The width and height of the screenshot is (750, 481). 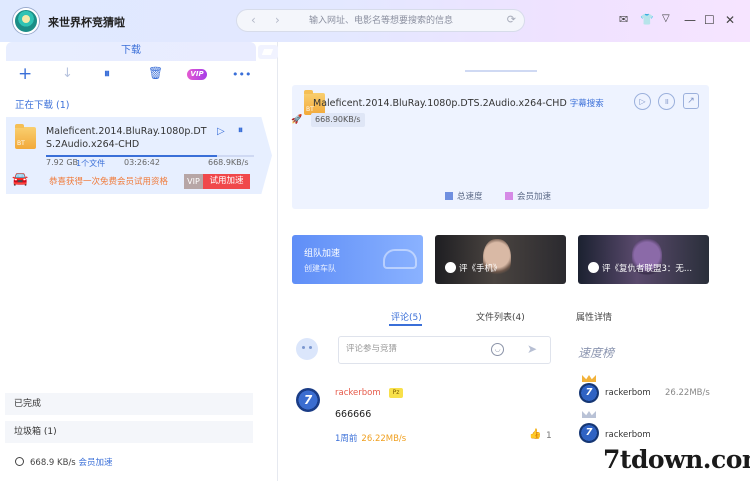 I want to click on my-avatar-icon, so click(x=307, y=349).